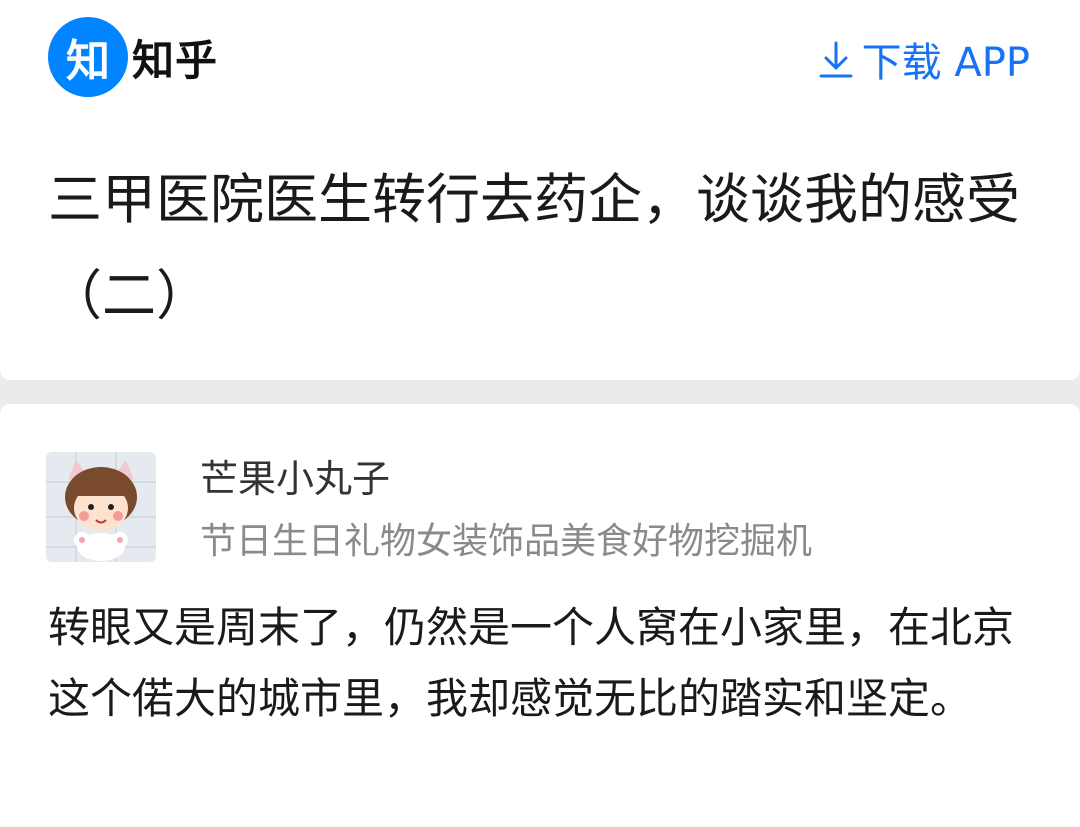 The width and height of the screenshot is (1080, 827). Describe the element at coordinates (945, 63) in the screenshot. I see `download-label: 下载 APP` at that location.